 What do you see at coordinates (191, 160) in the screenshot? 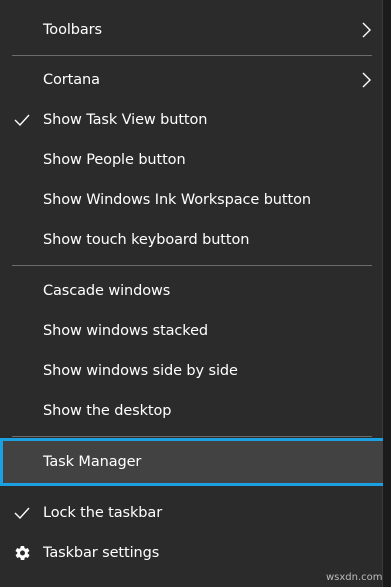
I see `menu-item-show-people-button: Show People button` at bounding box center [191, 160].